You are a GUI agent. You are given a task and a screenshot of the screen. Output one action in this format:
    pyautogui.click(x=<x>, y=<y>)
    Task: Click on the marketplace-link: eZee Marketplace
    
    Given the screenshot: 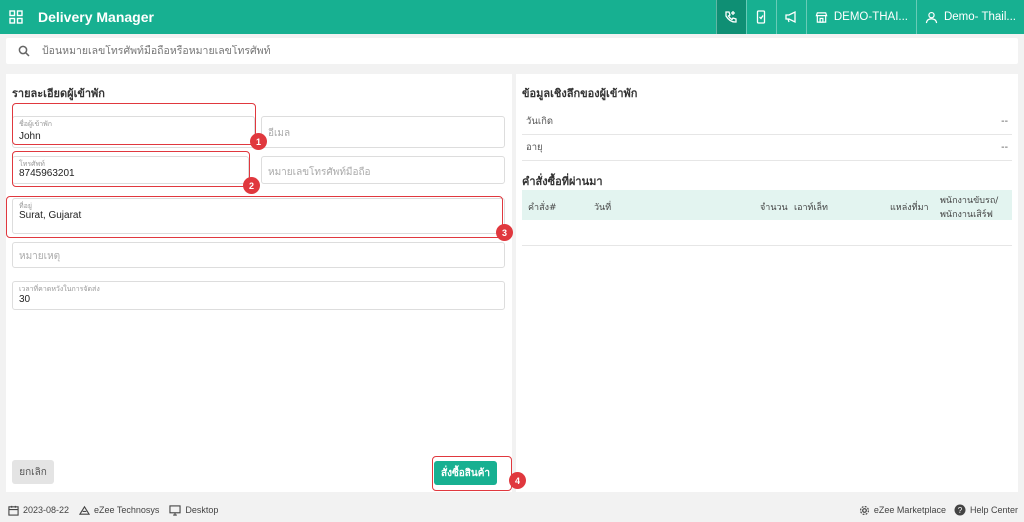 What is the action you would take?
    pyautogui.click(x=902, y=510)
    